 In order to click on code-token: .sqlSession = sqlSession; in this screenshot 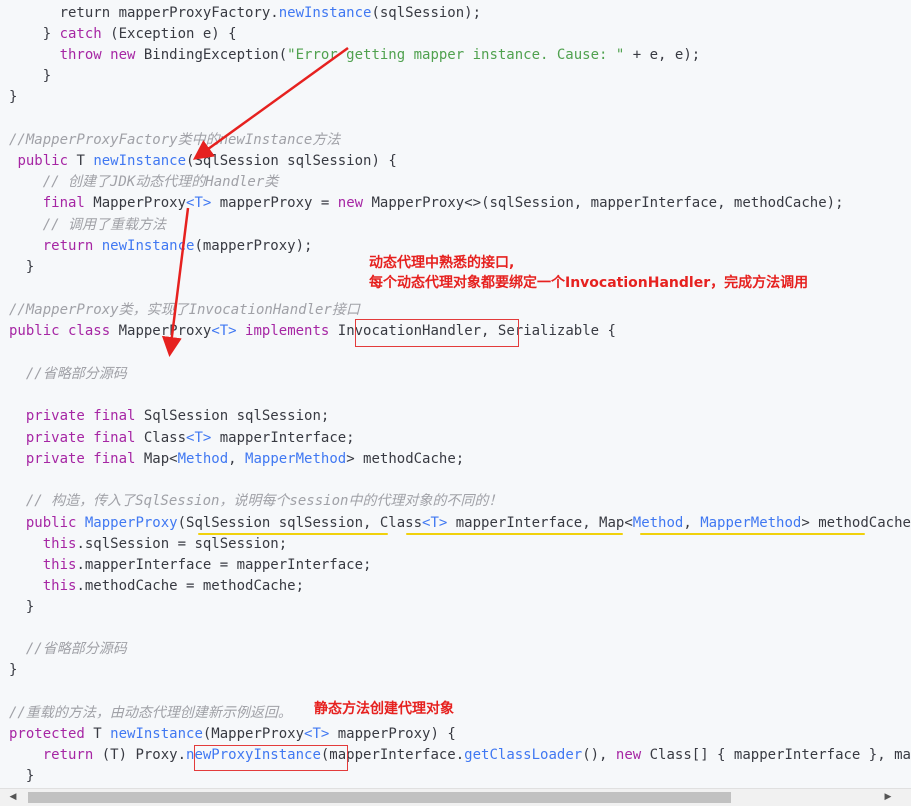, I will do `click(182, 544)`.